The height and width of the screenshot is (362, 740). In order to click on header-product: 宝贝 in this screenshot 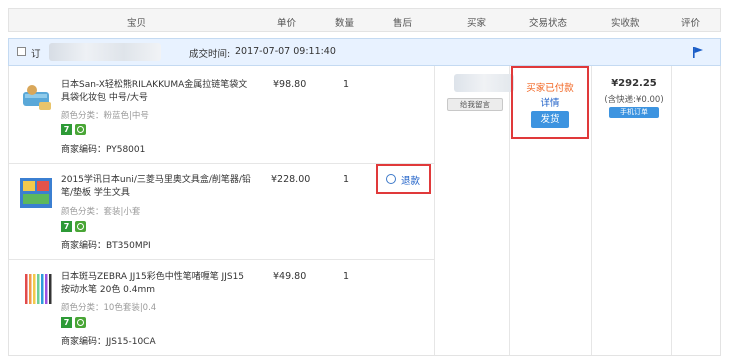, I will do `click(137, 23)`.